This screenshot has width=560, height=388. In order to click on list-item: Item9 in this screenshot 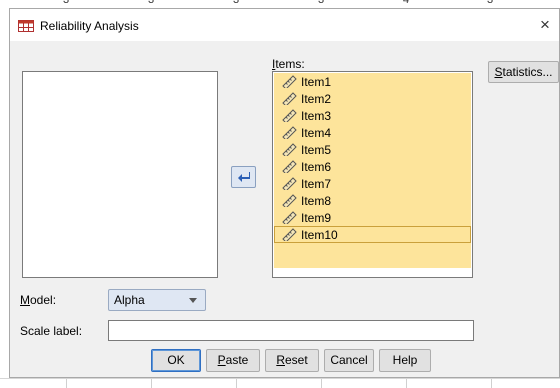, I will do `click(372, 217)`.